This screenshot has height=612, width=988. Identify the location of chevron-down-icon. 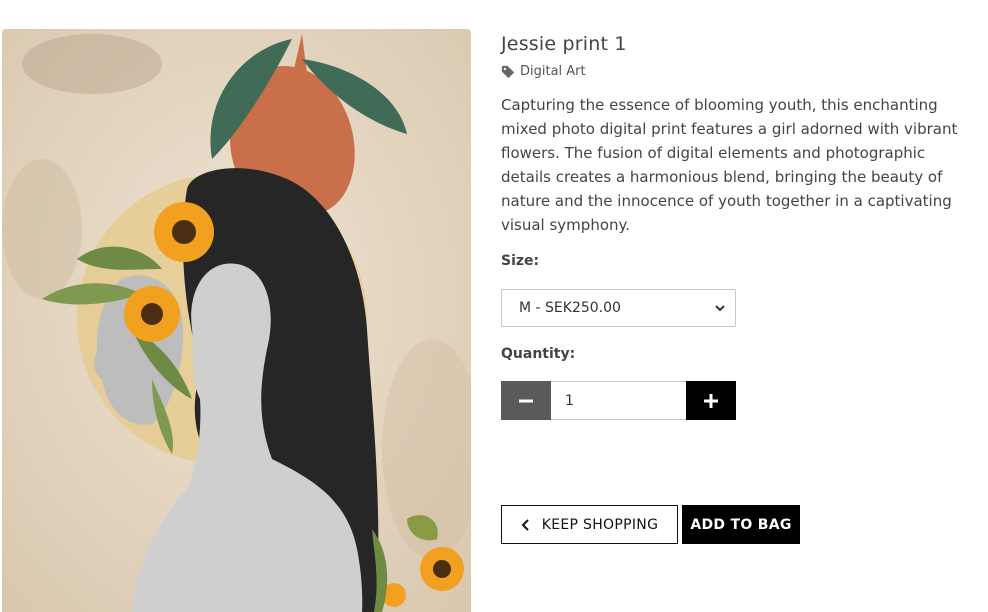
(720, 308).